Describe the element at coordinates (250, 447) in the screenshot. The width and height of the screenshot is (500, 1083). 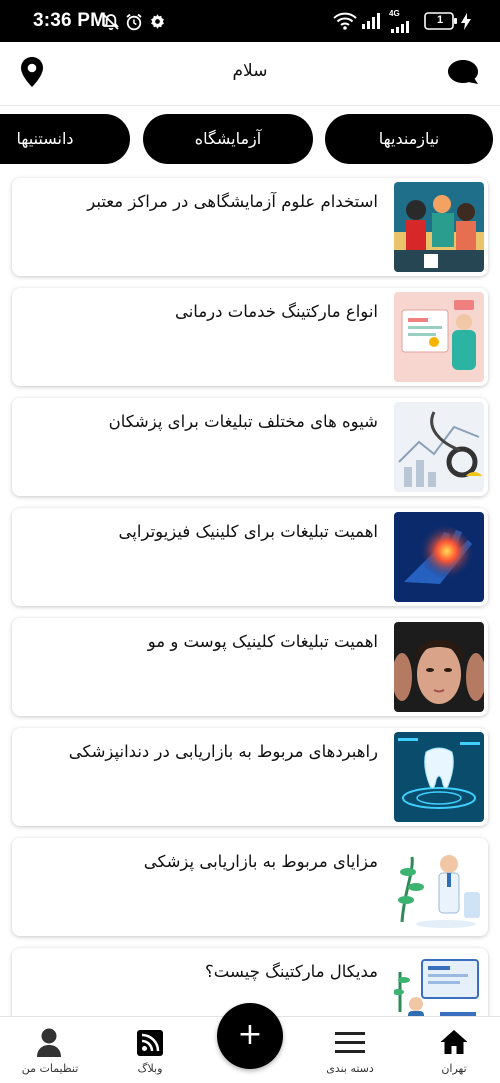
I see `article-card: شیوه های مختلف تبلیغات برای پزشکان` at that location.